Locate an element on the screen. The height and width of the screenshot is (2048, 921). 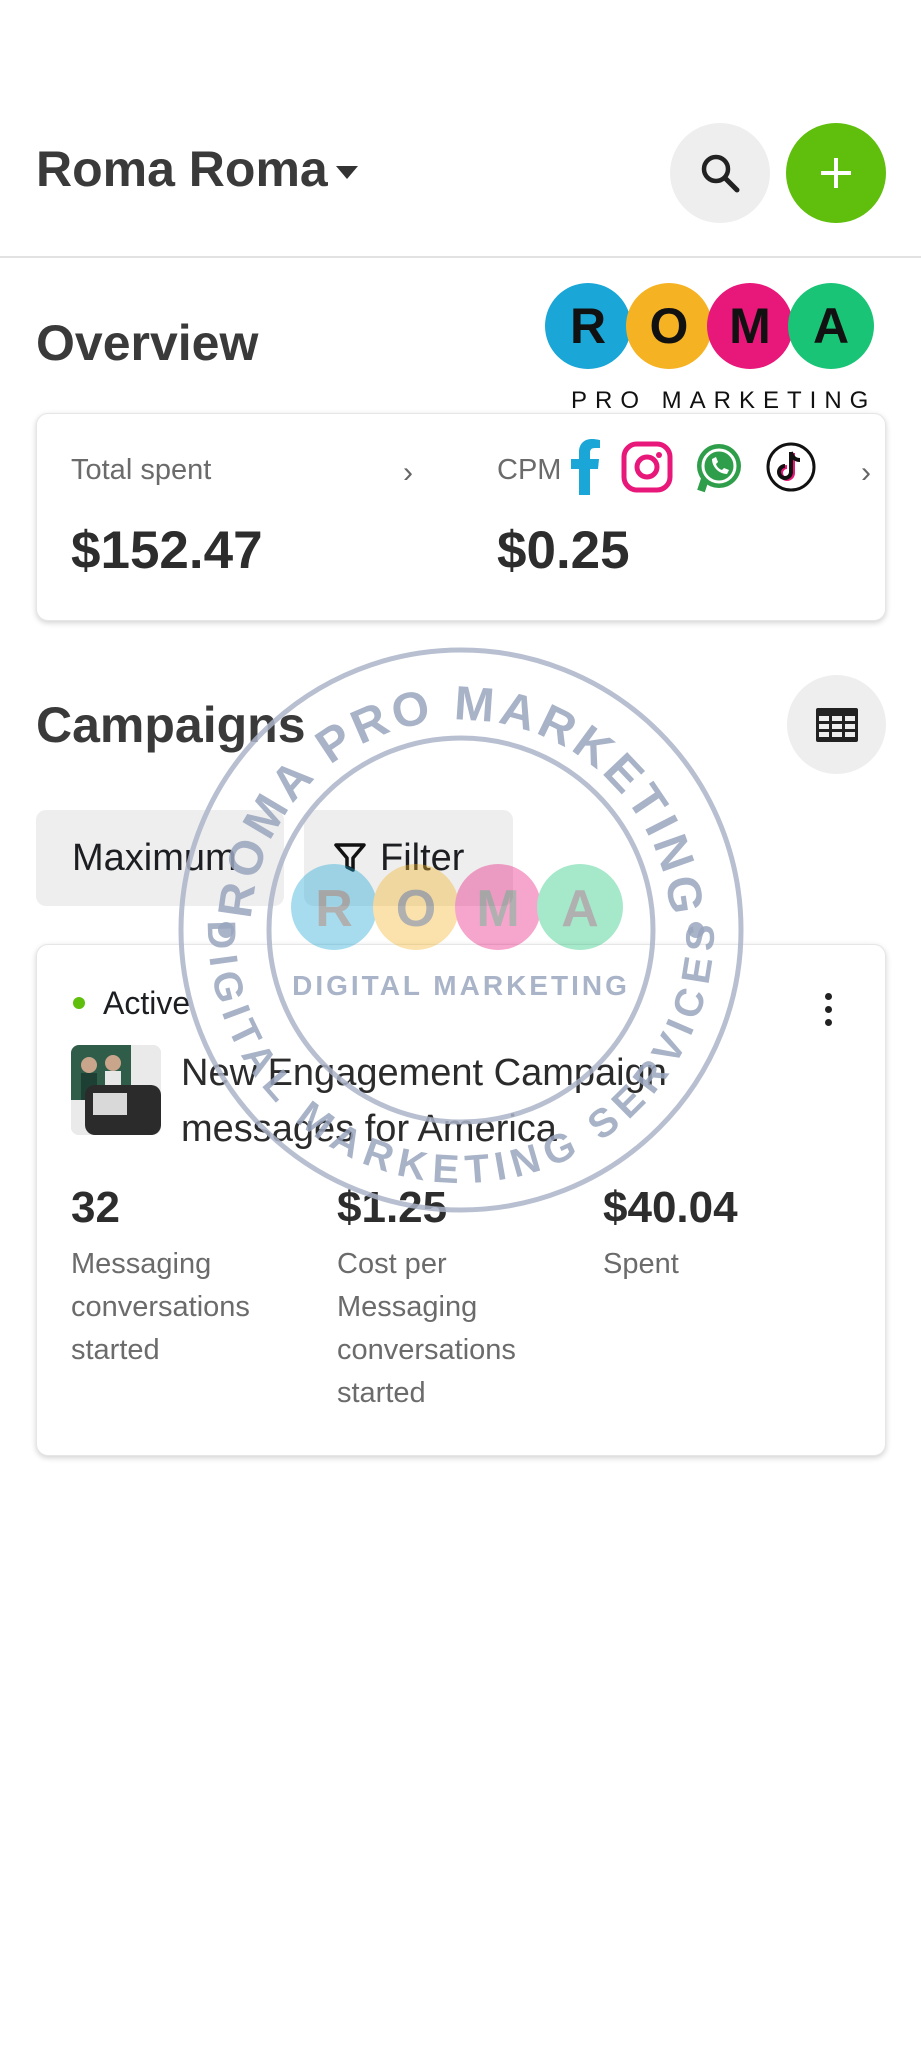
table-icon is located at coordinates (836, 724).